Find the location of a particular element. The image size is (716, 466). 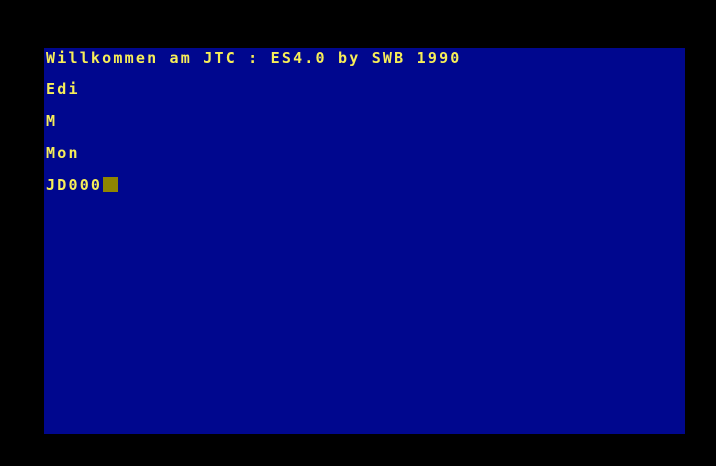

terminal-line-mon: Mon is located at coordinates (63, 153).